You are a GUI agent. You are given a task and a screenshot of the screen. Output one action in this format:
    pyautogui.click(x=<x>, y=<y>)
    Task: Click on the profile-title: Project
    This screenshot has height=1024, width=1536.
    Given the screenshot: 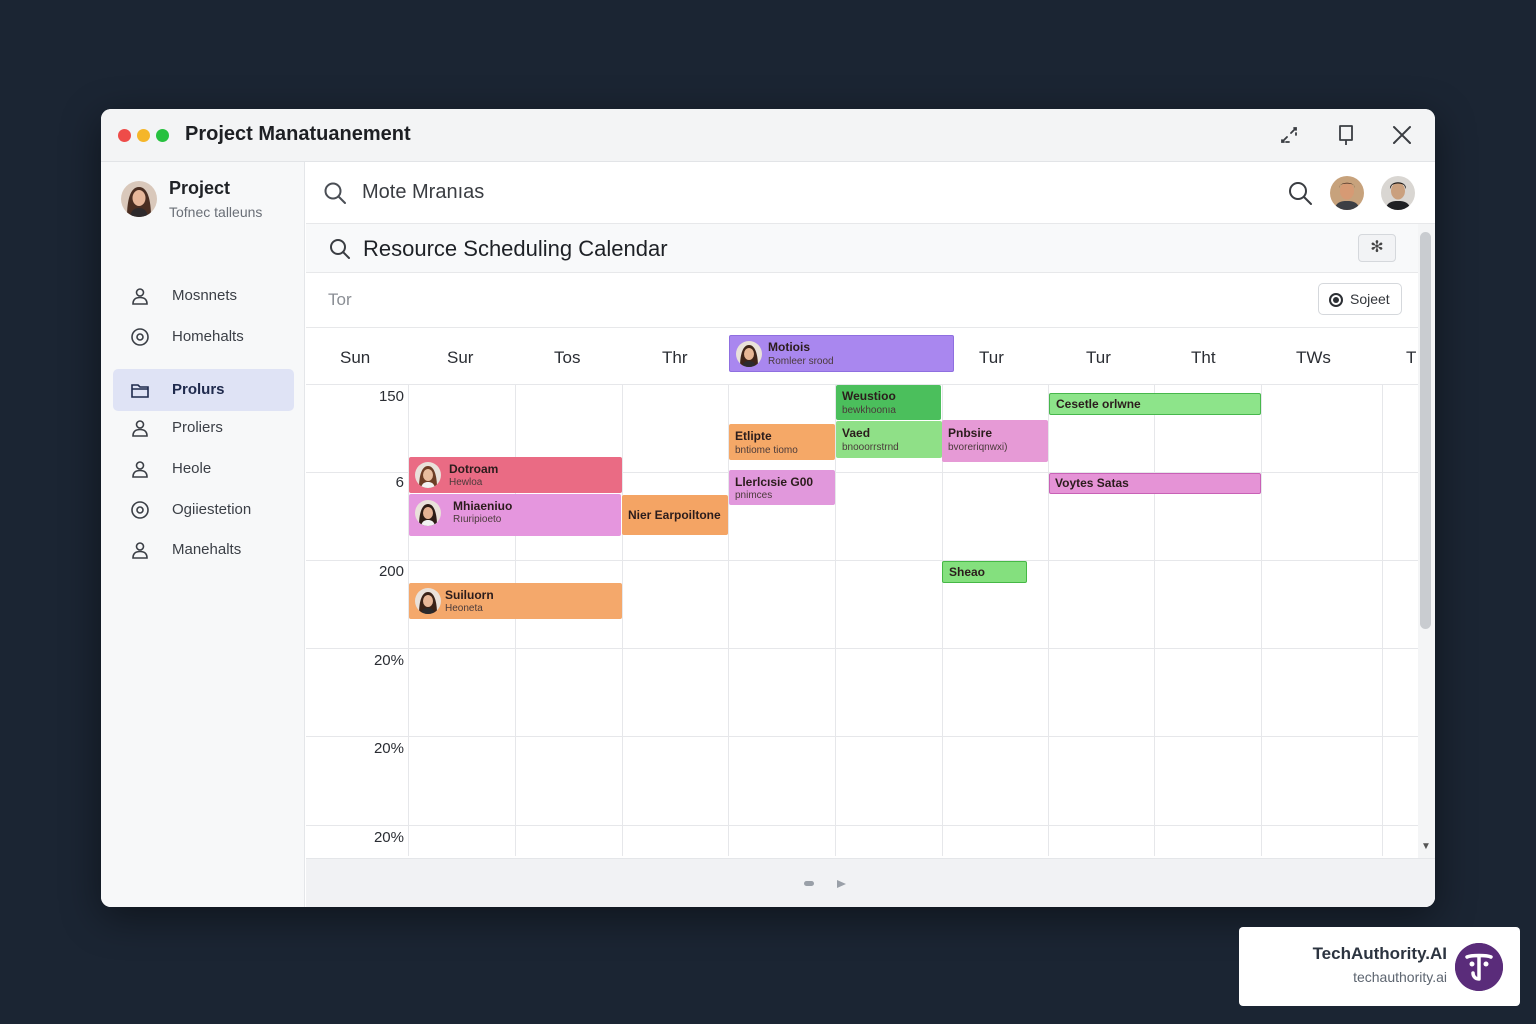 What is the action you would take?
    pyautogui.click(x=200, y=188)
    